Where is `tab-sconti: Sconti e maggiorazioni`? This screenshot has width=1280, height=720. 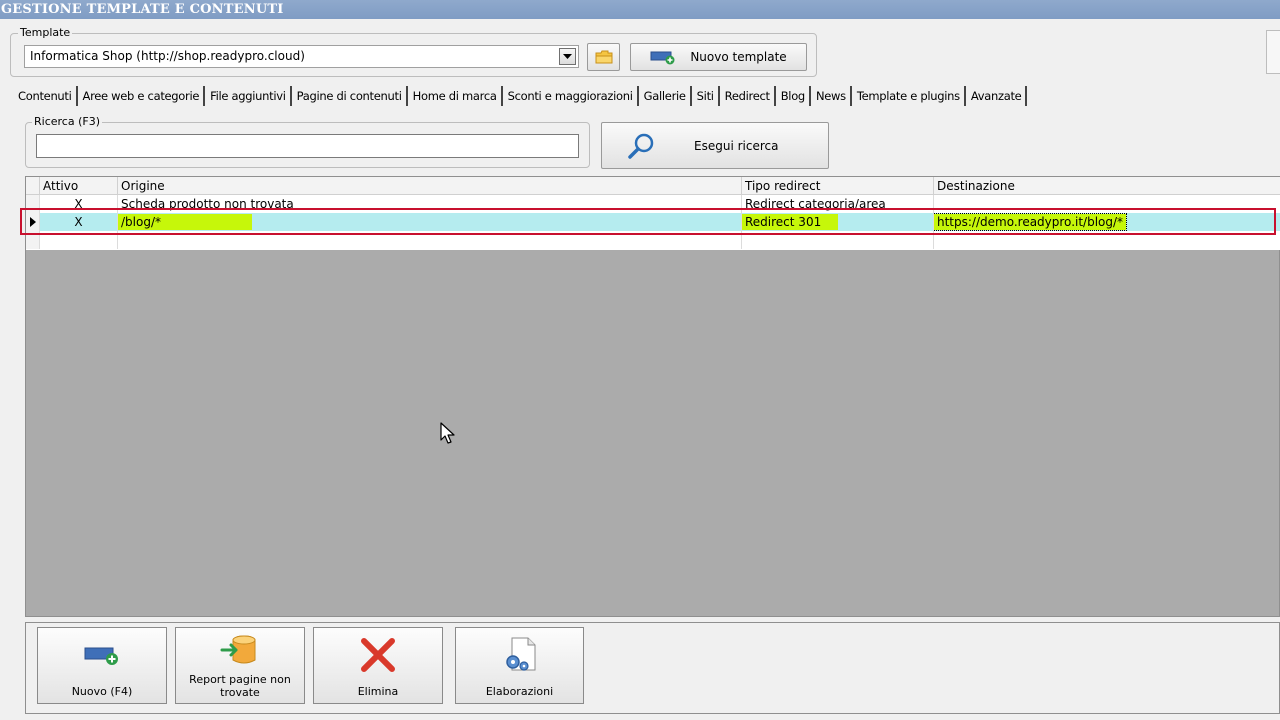
tab-sconti: Sconti e maggiorazioni is located at coordinates (571, 96).